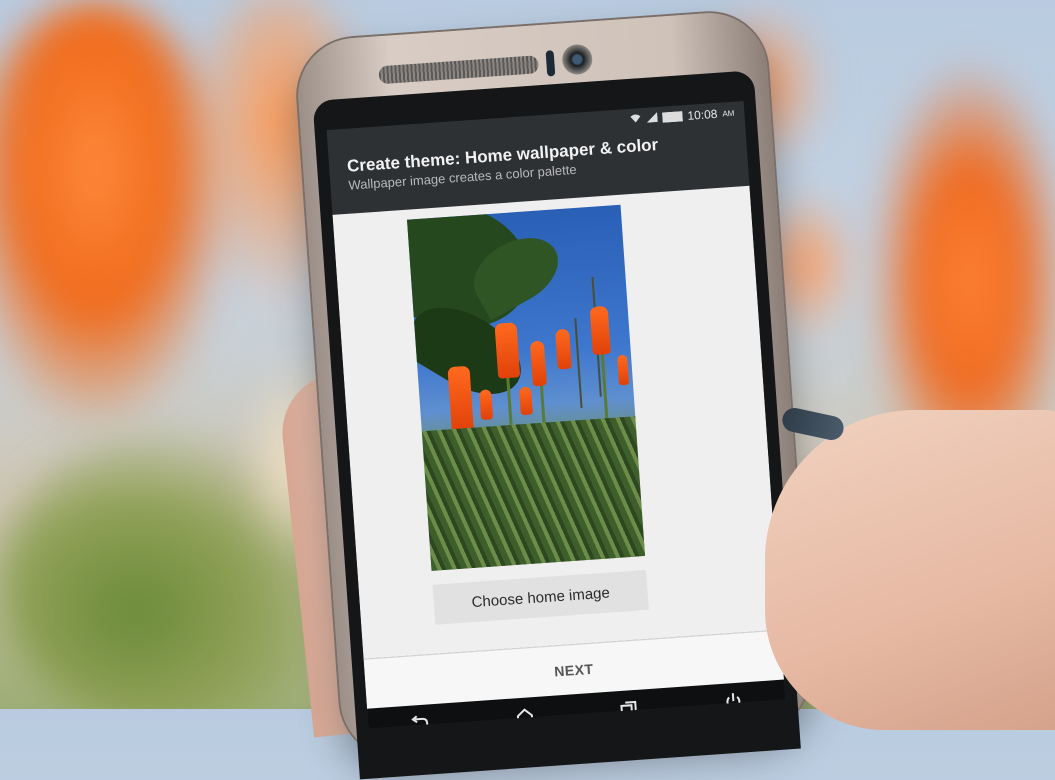 The width and height of the screenshot is (1055, 780). What do you see at coordinates (550, 63) in the screenshot?
I see `proximity-sensor` at bounding box center [550, 63].